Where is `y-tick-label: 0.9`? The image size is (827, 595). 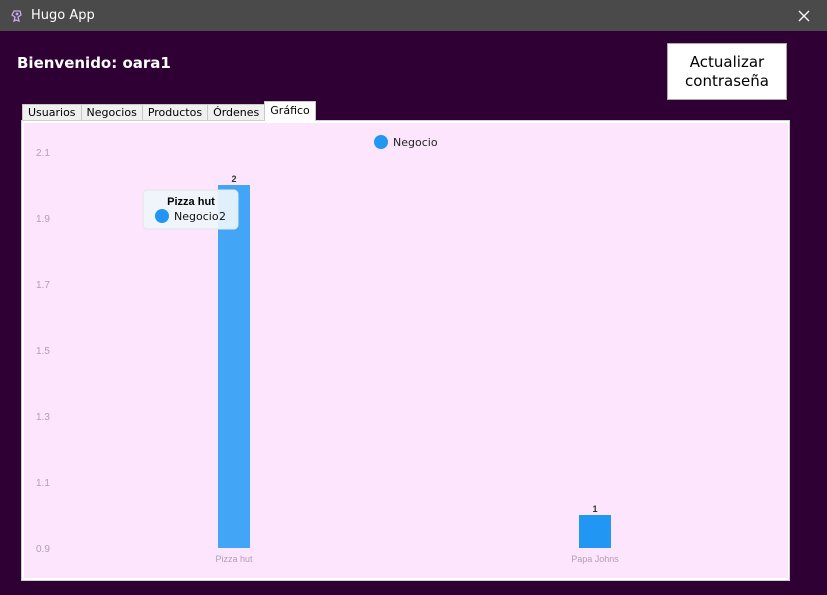
y-tick-label: 0.9 is located at coordinates (43, 549).